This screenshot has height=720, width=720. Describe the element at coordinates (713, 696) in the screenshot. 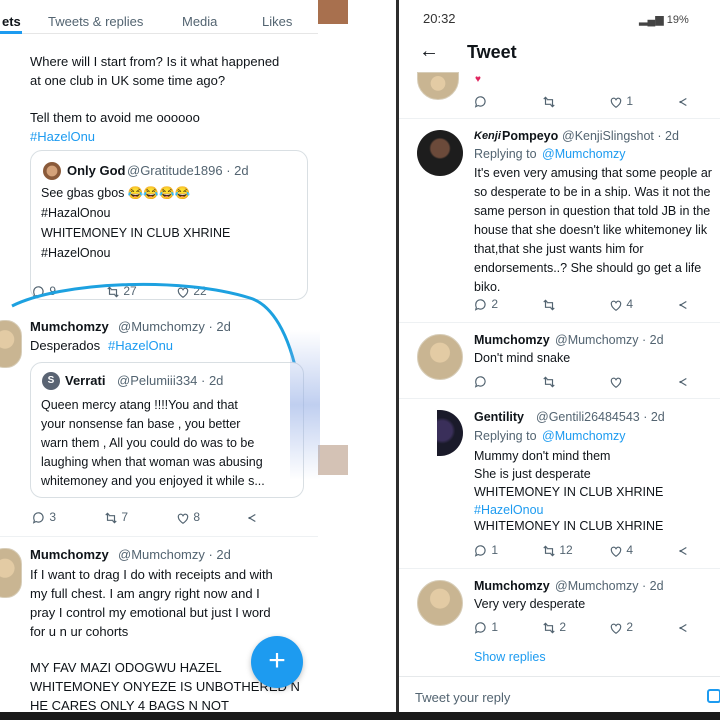

I see `image-icon` at that location.